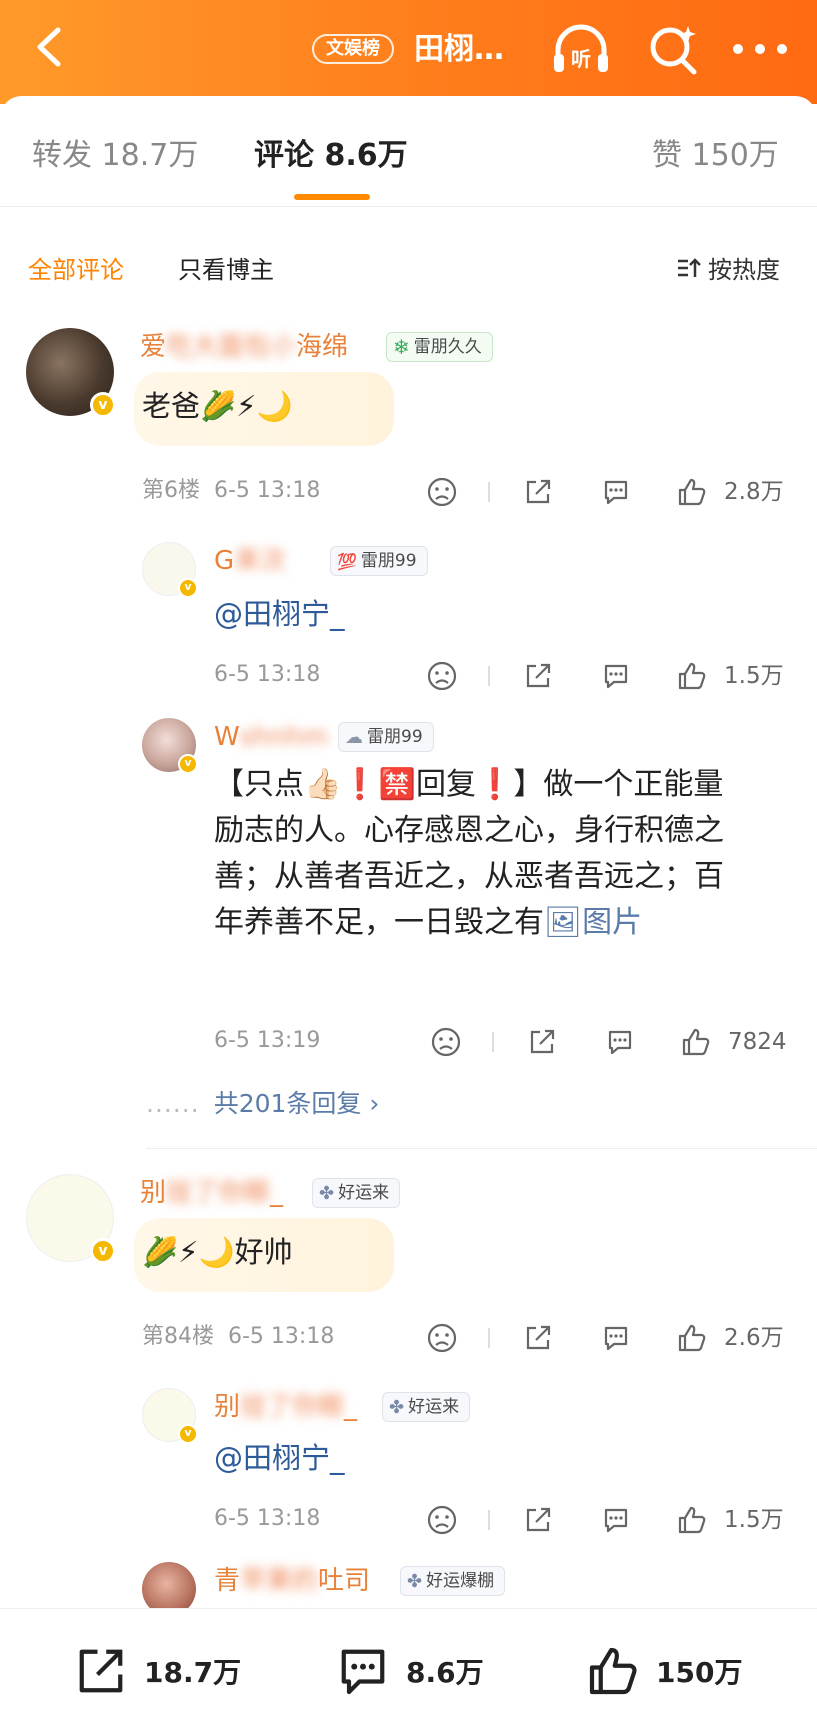  Describe the element at coordinates (593, 922) in the screenshot. I see `image-link: 🖼图片` at that location.